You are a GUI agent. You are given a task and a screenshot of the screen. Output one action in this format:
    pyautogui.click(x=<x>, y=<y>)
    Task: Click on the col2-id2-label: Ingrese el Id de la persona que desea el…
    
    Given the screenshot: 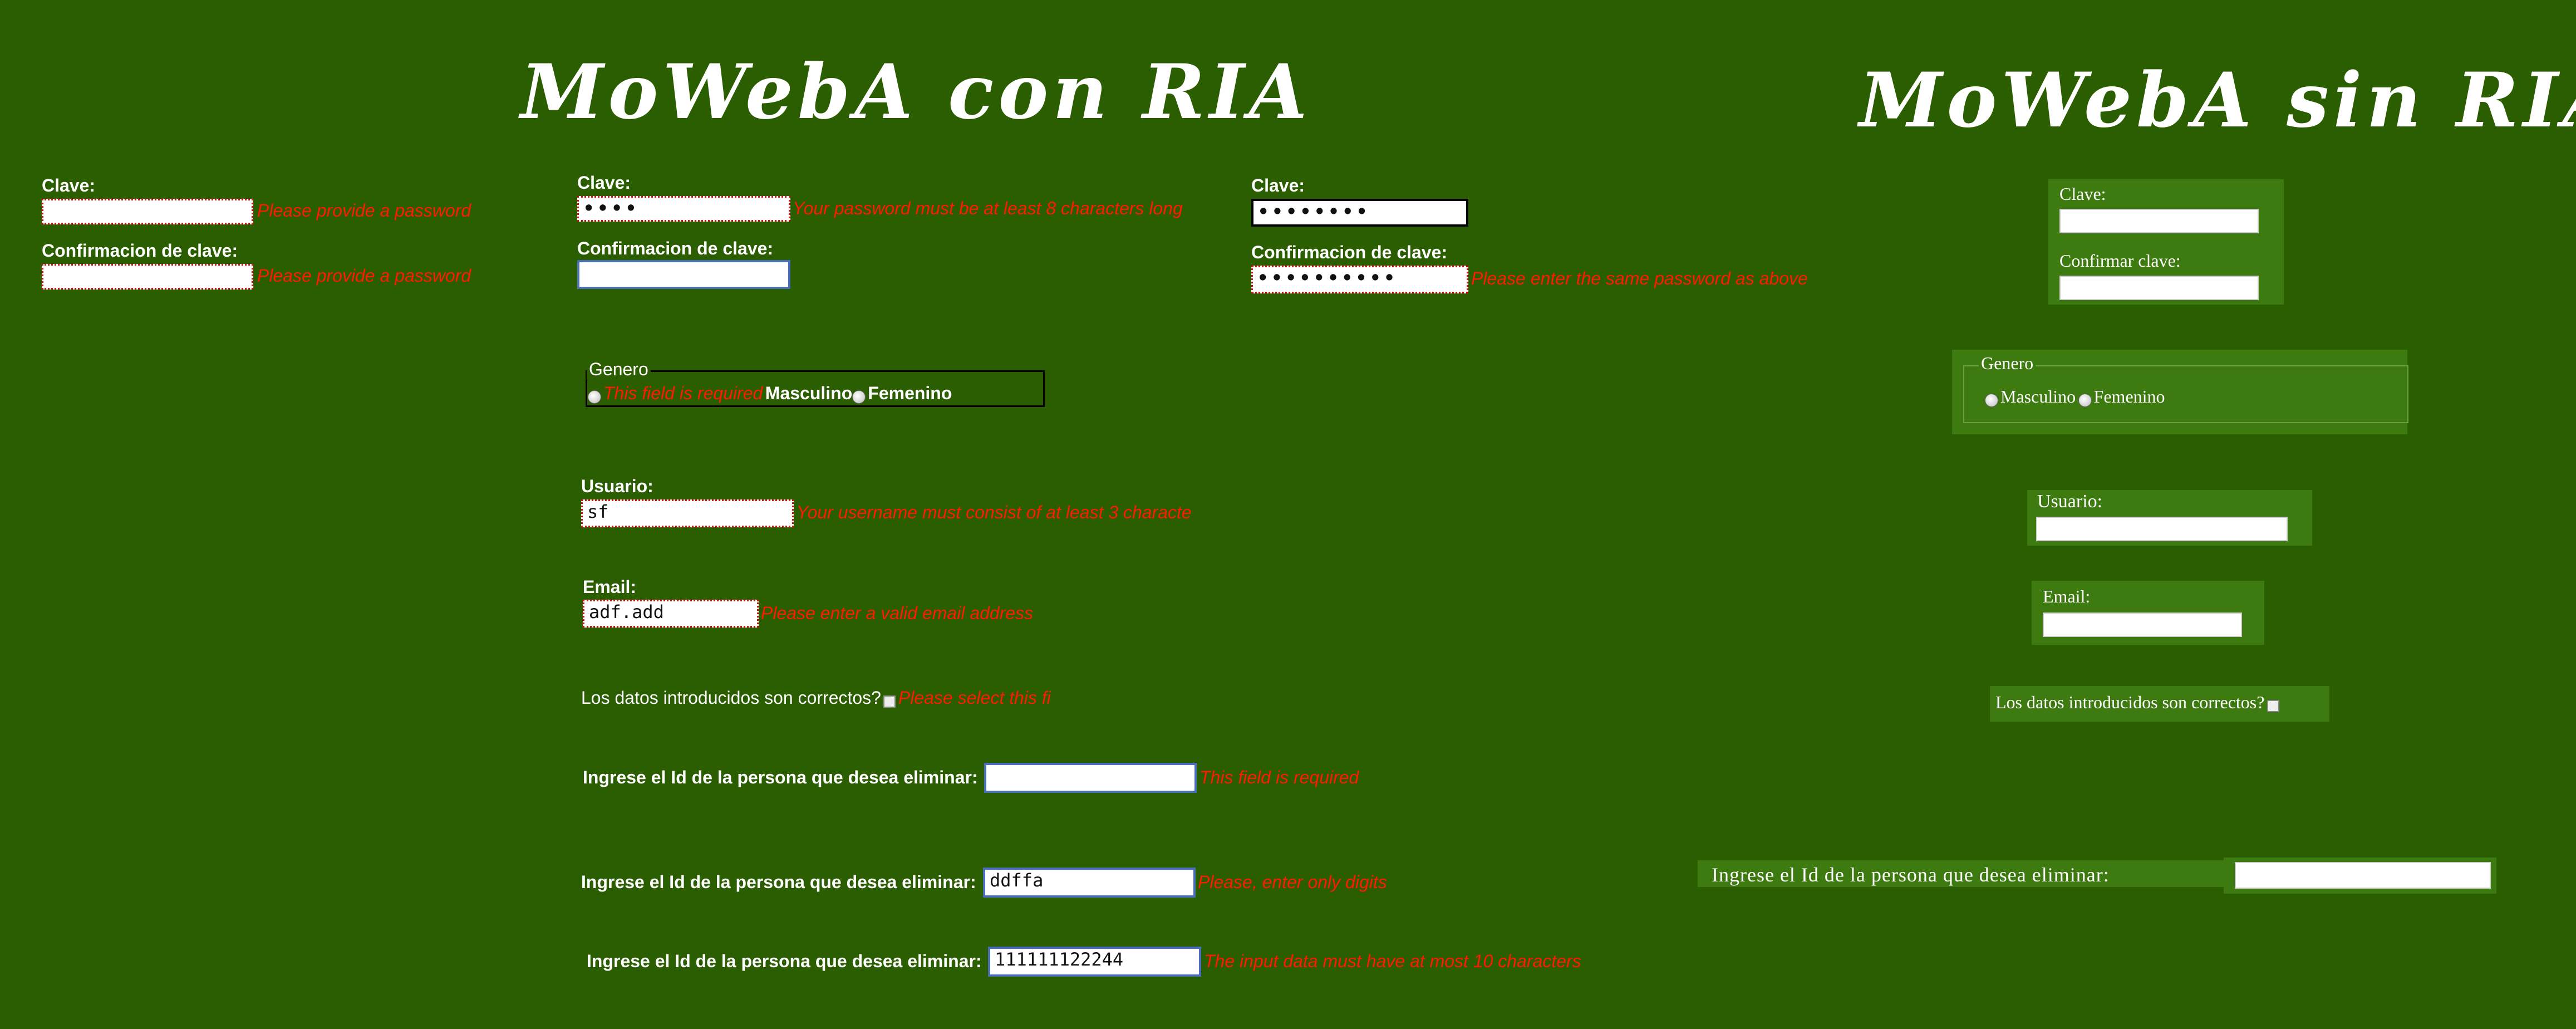 What is the action you would take?
    pyautogui.click(x=778, y=882)
    